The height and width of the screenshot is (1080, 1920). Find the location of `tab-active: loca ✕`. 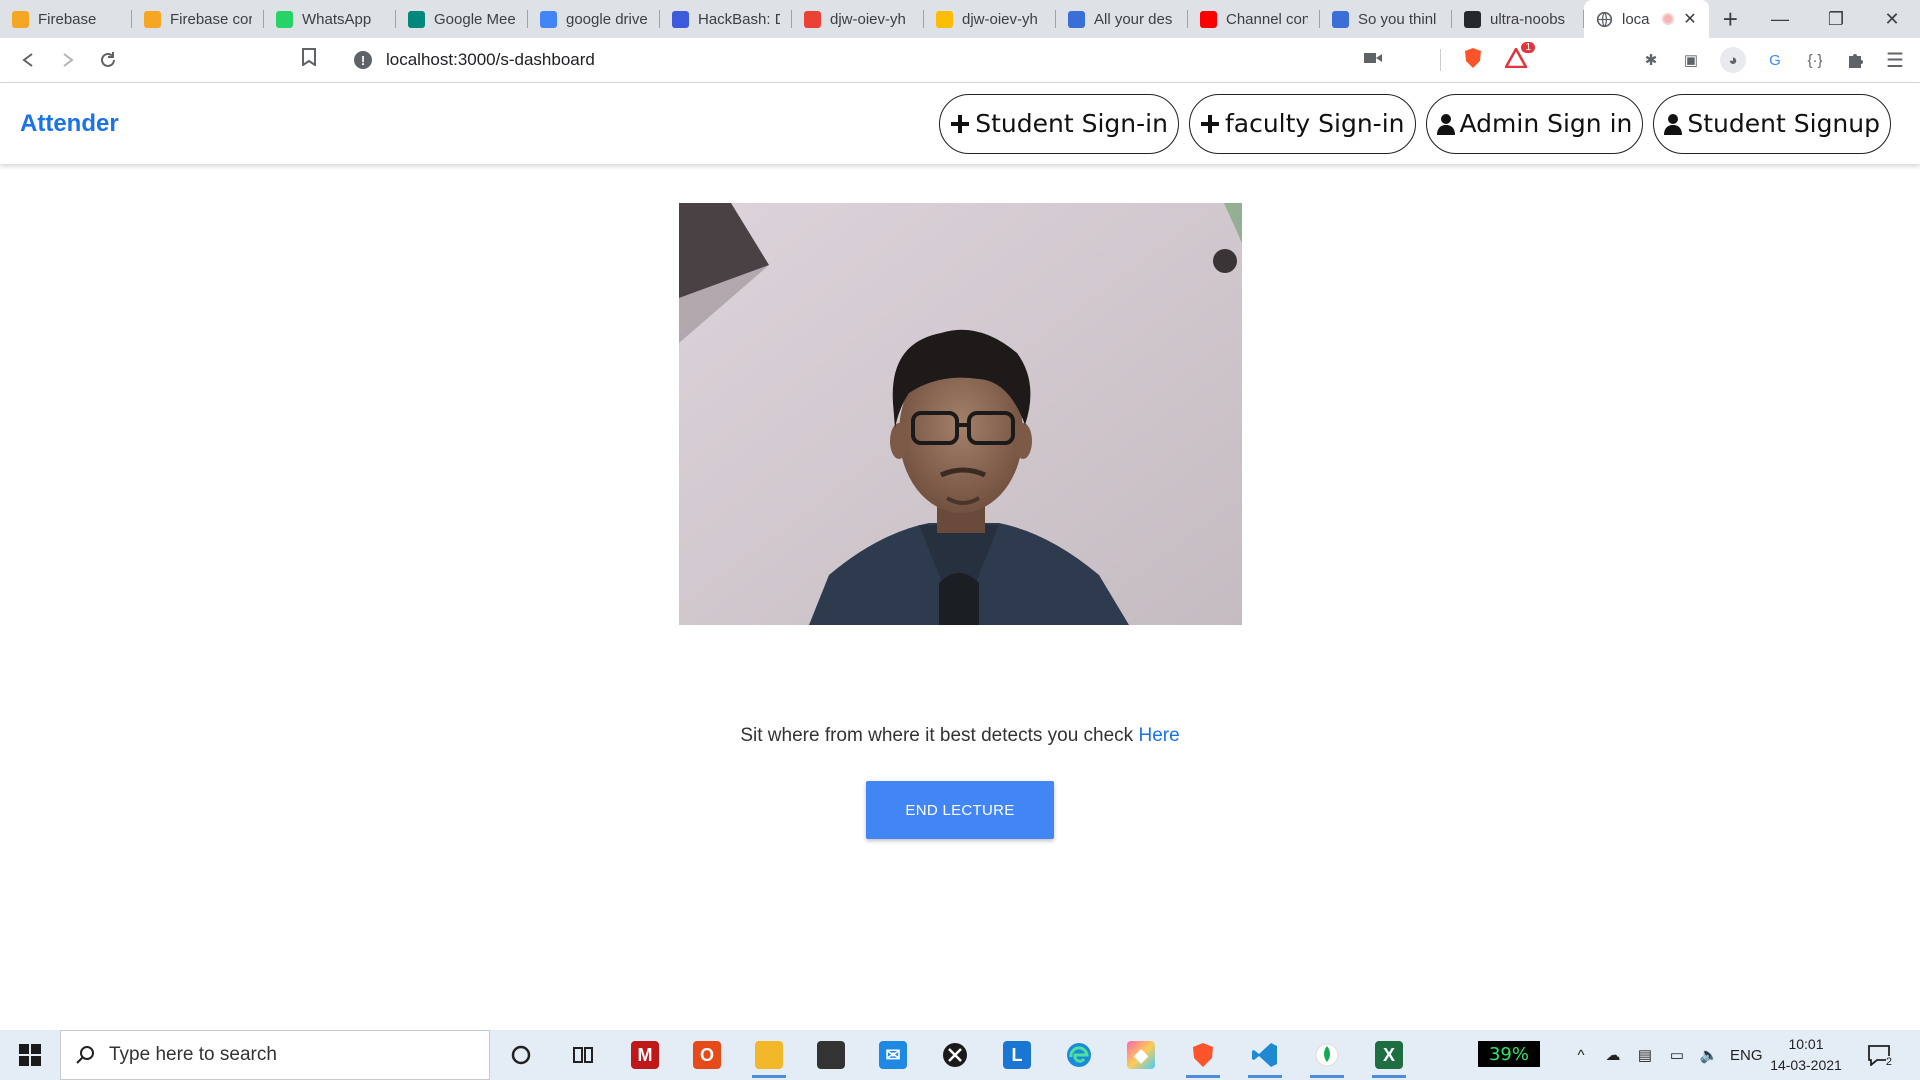

tab-active: loca ✕ is located at coordinates (1646, 19).